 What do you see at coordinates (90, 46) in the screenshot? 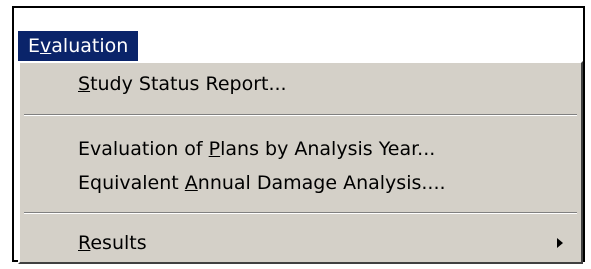
I see `menu-title-suffix: aluation` at bounding box center [90, 46].